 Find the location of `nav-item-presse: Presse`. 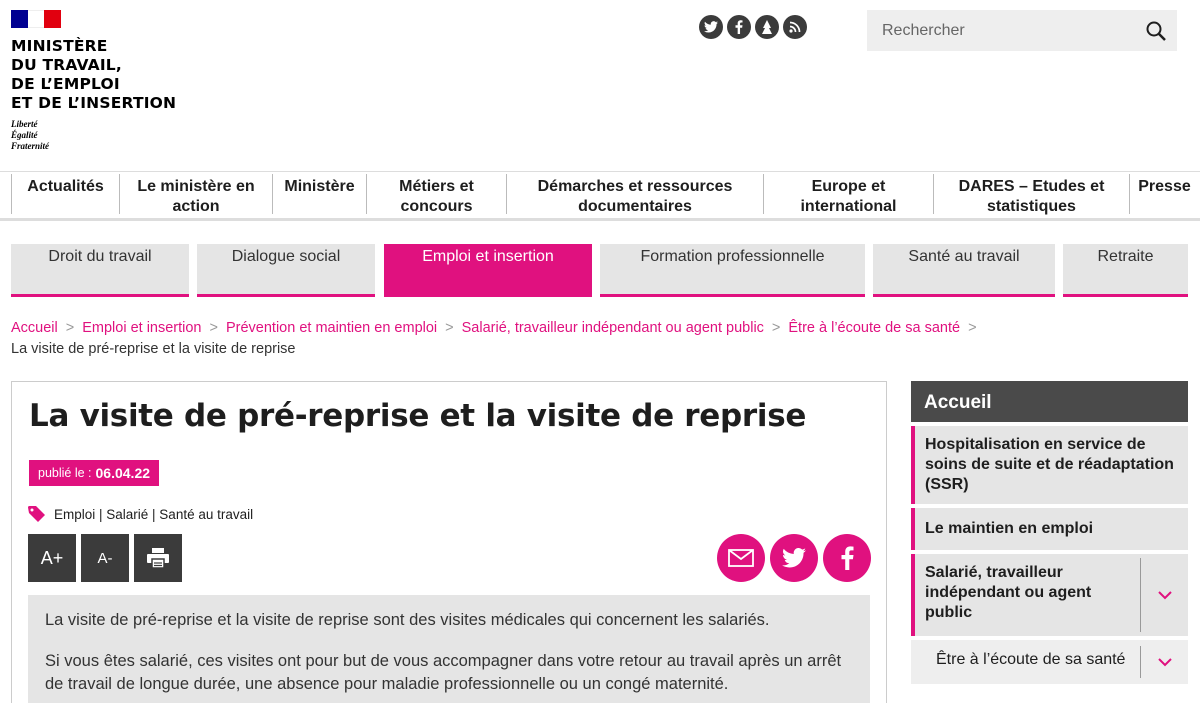

nav-item-presse: Presse is located at coordinates (1164, 194).